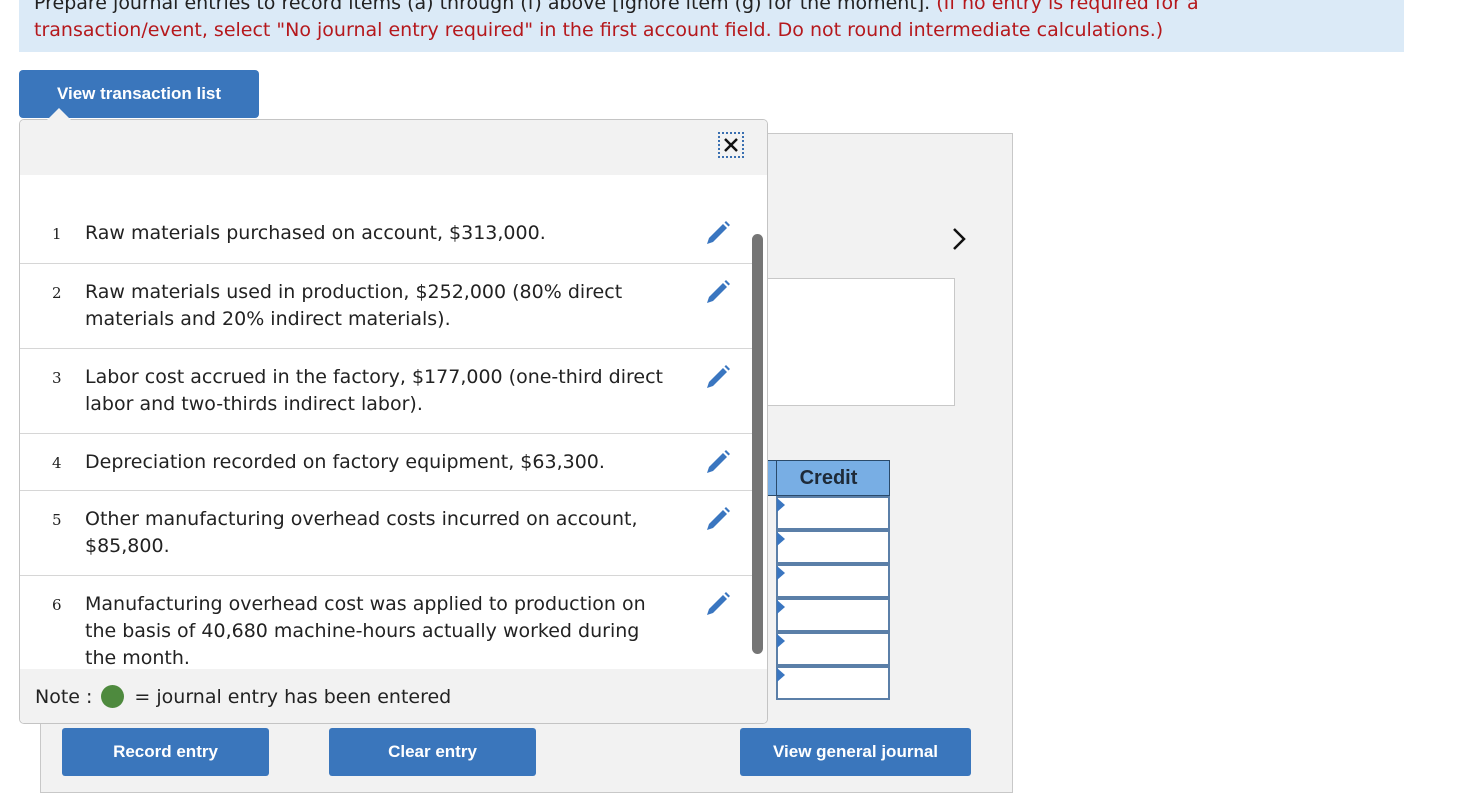  I want to click on journal-credit-column: Credit, so click(828, 580).